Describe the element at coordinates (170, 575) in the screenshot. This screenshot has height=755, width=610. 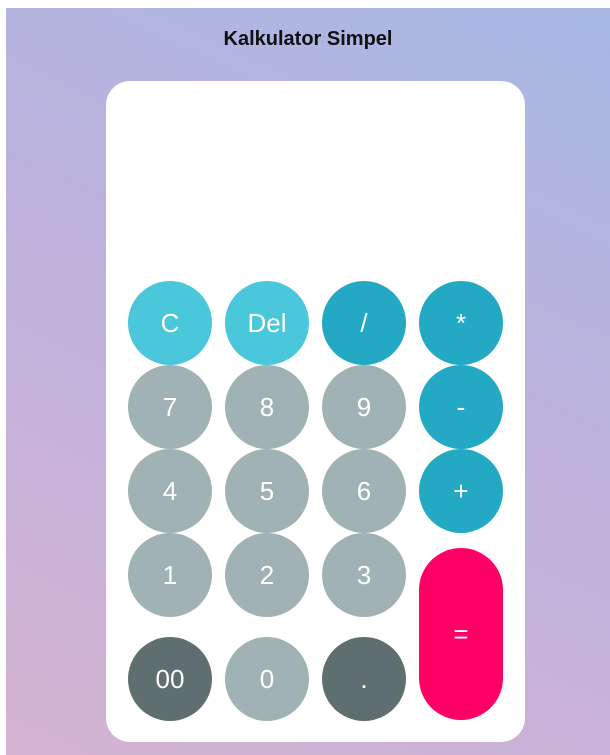
I see `digit-1-button: 1` at that location.